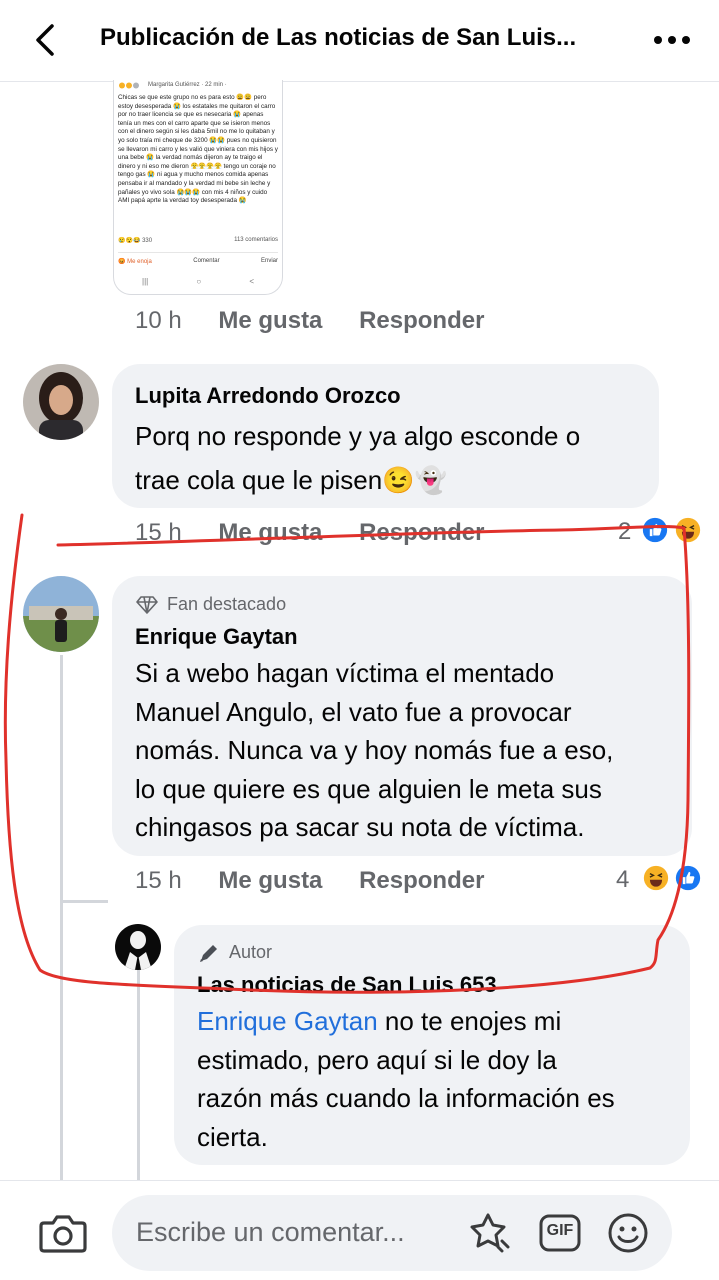 This screenshot has width=719, height=1280. Describe the element at coordinates (360, 827) in the screenshot. I see `comment-text-line: chingasos pa sacar su nota de víctima.` at that location.